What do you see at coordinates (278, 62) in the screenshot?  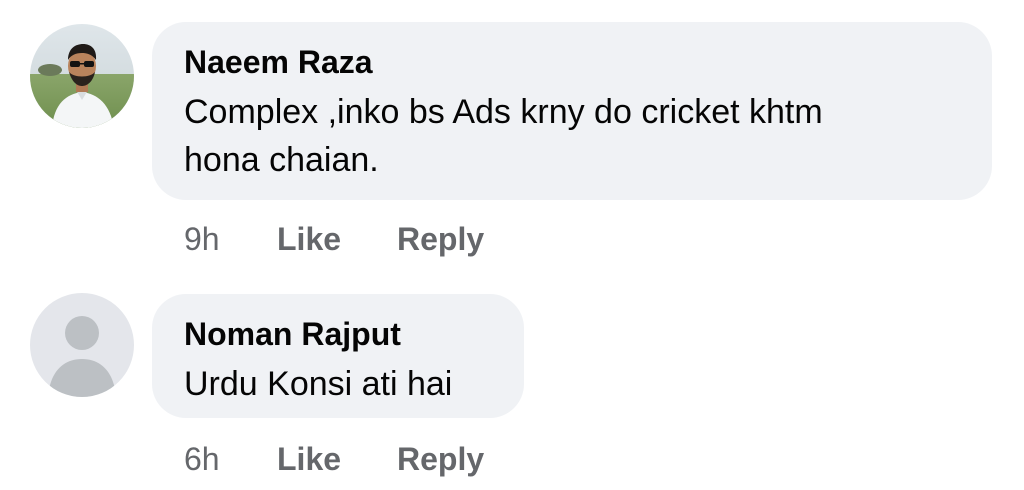 I see `comment-author: Naeem Raza` at bounding box center [278, 62].